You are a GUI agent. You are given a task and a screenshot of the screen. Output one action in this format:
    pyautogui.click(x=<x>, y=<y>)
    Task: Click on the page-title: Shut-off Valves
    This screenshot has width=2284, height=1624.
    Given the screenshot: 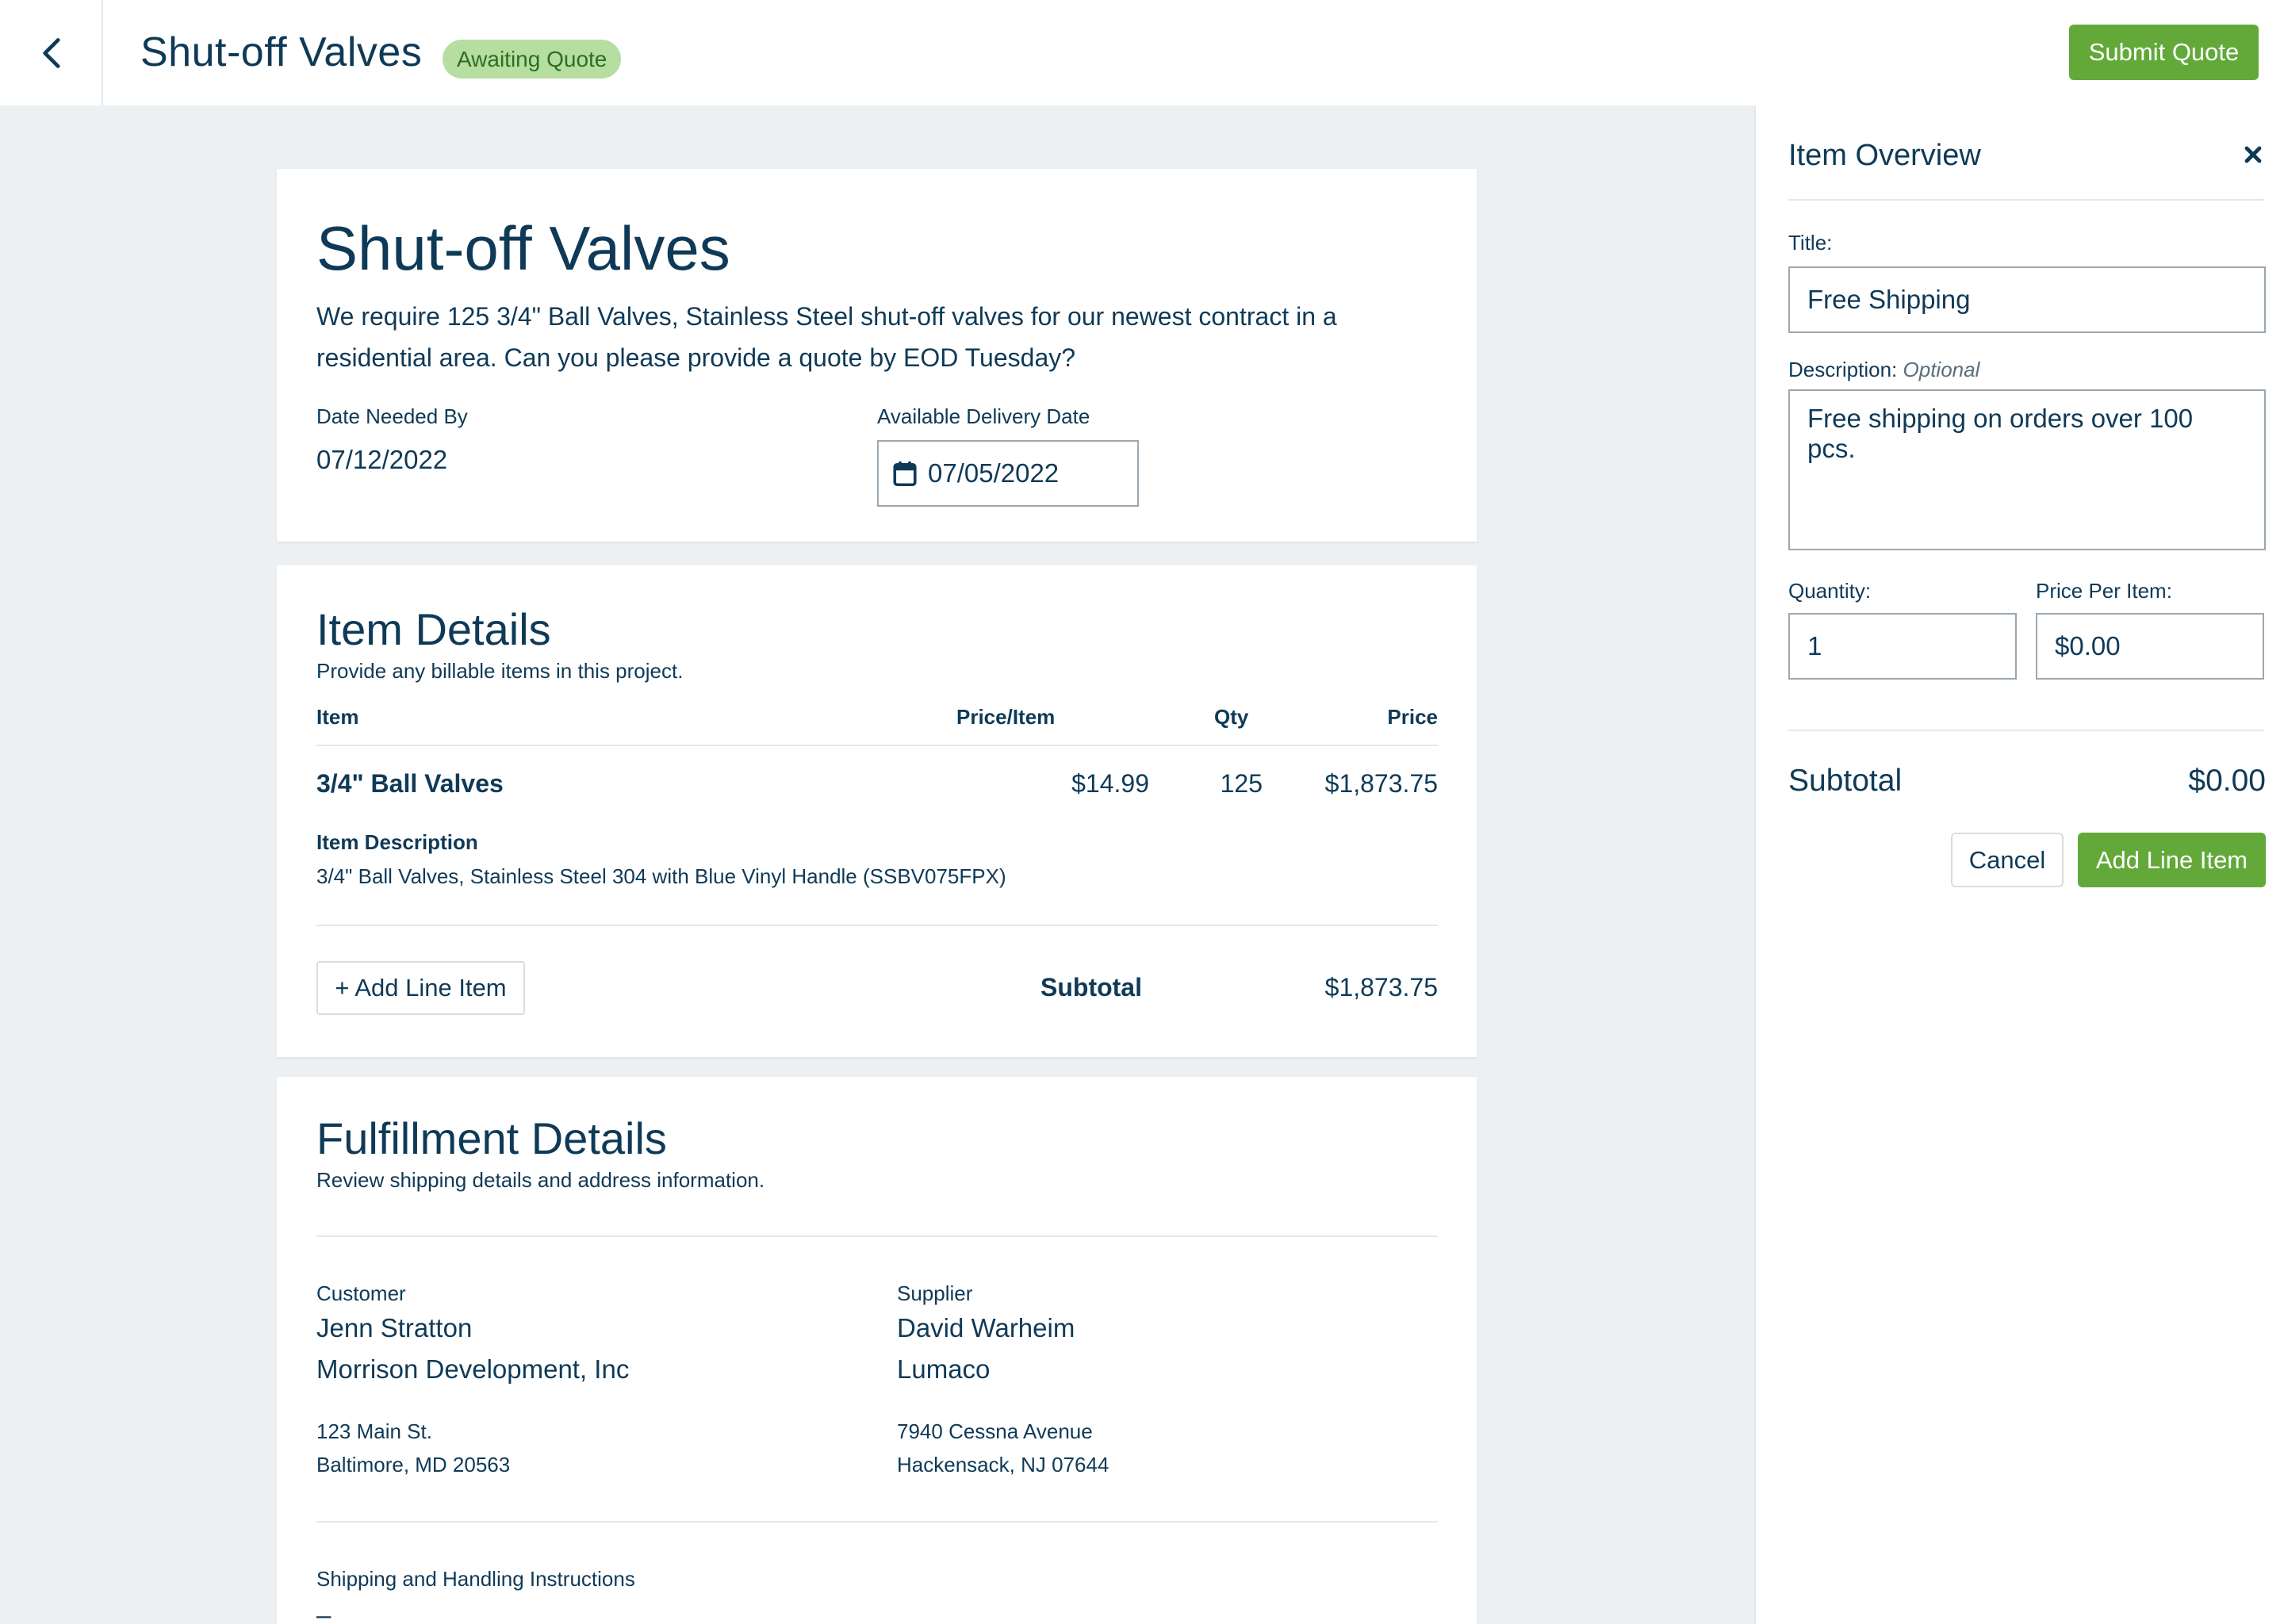 What is the action you would take?
    pyautogui.click(x=281, y=52)
    